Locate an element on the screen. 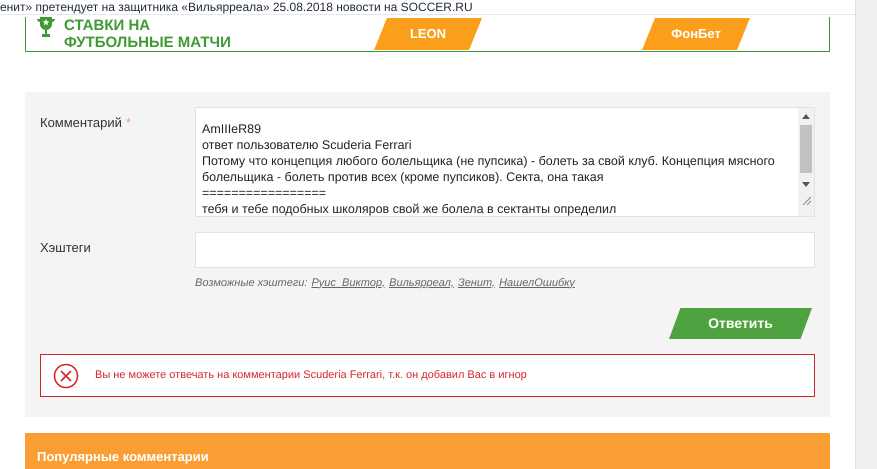 This screenshot has height=469, width=877. hashtag-link: Вильярреал, is located at coordinates (421, 282).